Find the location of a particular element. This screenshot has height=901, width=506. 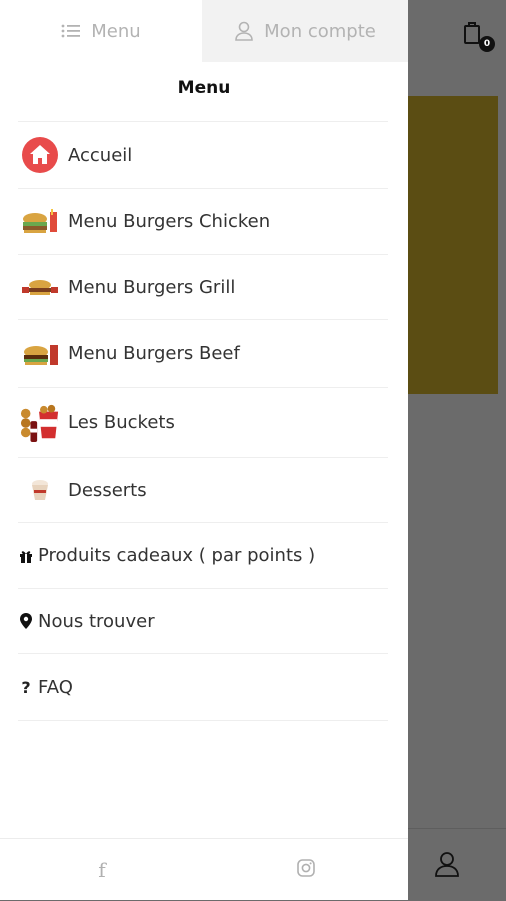

banner-image is located at coordinates (453, 245).